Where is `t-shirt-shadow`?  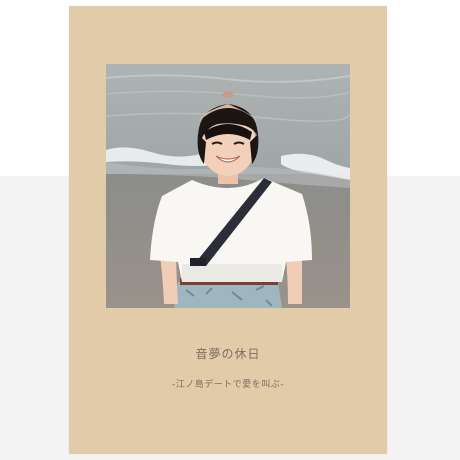 t-shirt-shadow is located at coordinates (232, 273).